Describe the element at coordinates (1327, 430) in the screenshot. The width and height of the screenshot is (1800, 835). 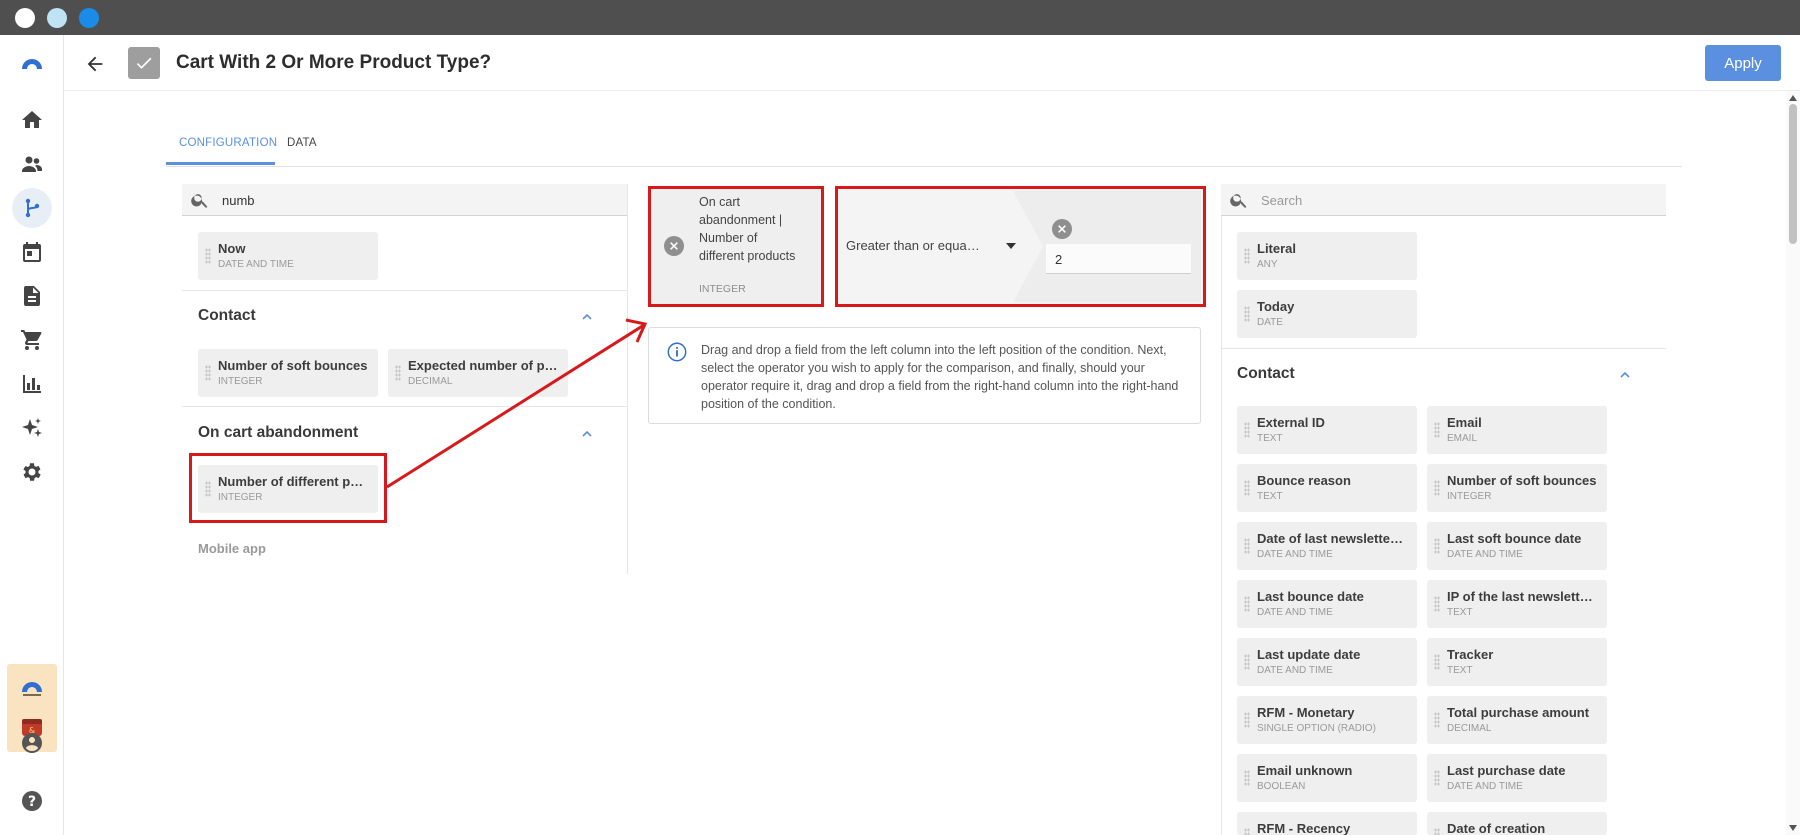
I see `field-card: External ID TEXT` at that location.